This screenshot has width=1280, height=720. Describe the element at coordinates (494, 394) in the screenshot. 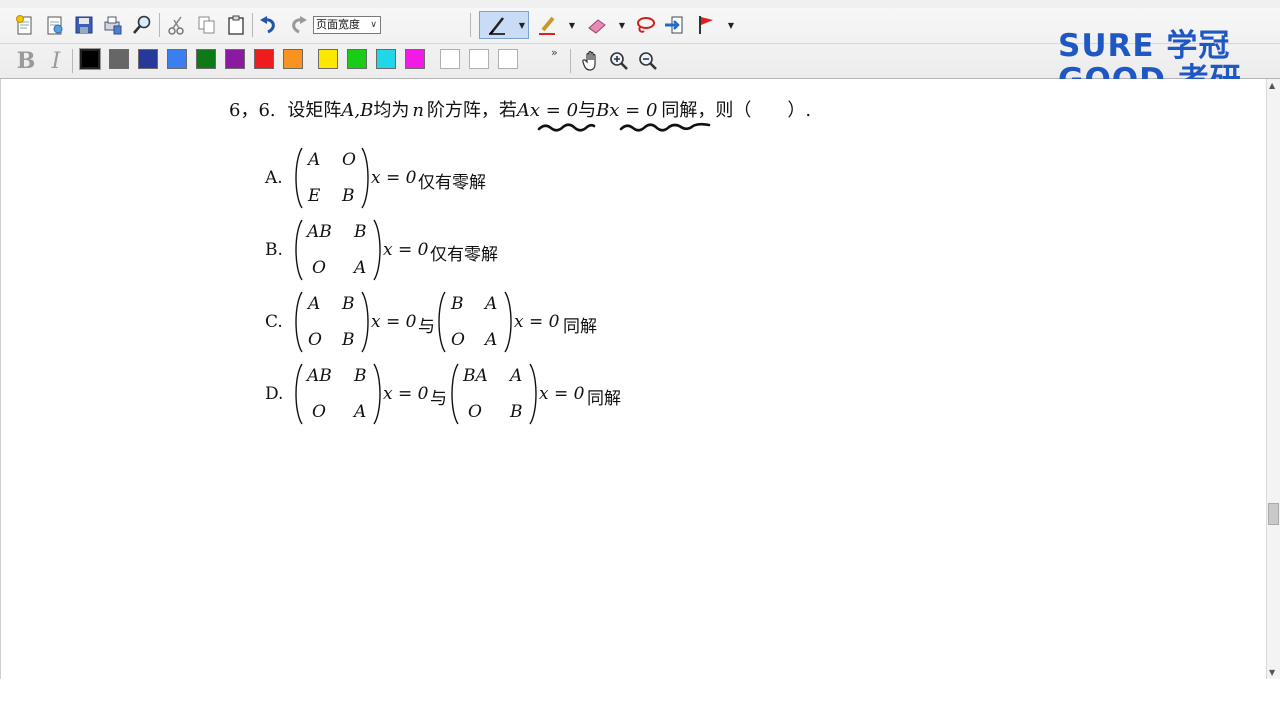

I see `option-d-matrix-2: BA A O B` at that location.